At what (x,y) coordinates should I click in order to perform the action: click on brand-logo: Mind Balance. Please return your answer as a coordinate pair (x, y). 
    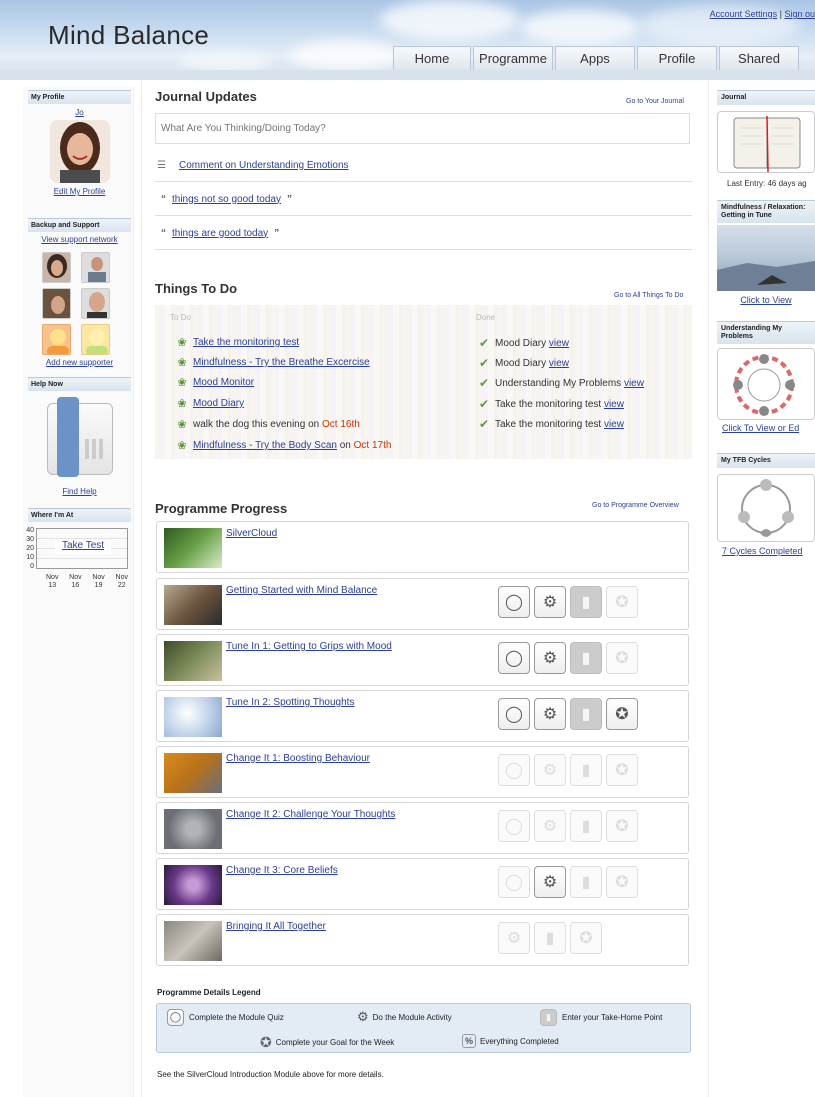
    Looking at the image, I should click on (129, 35).